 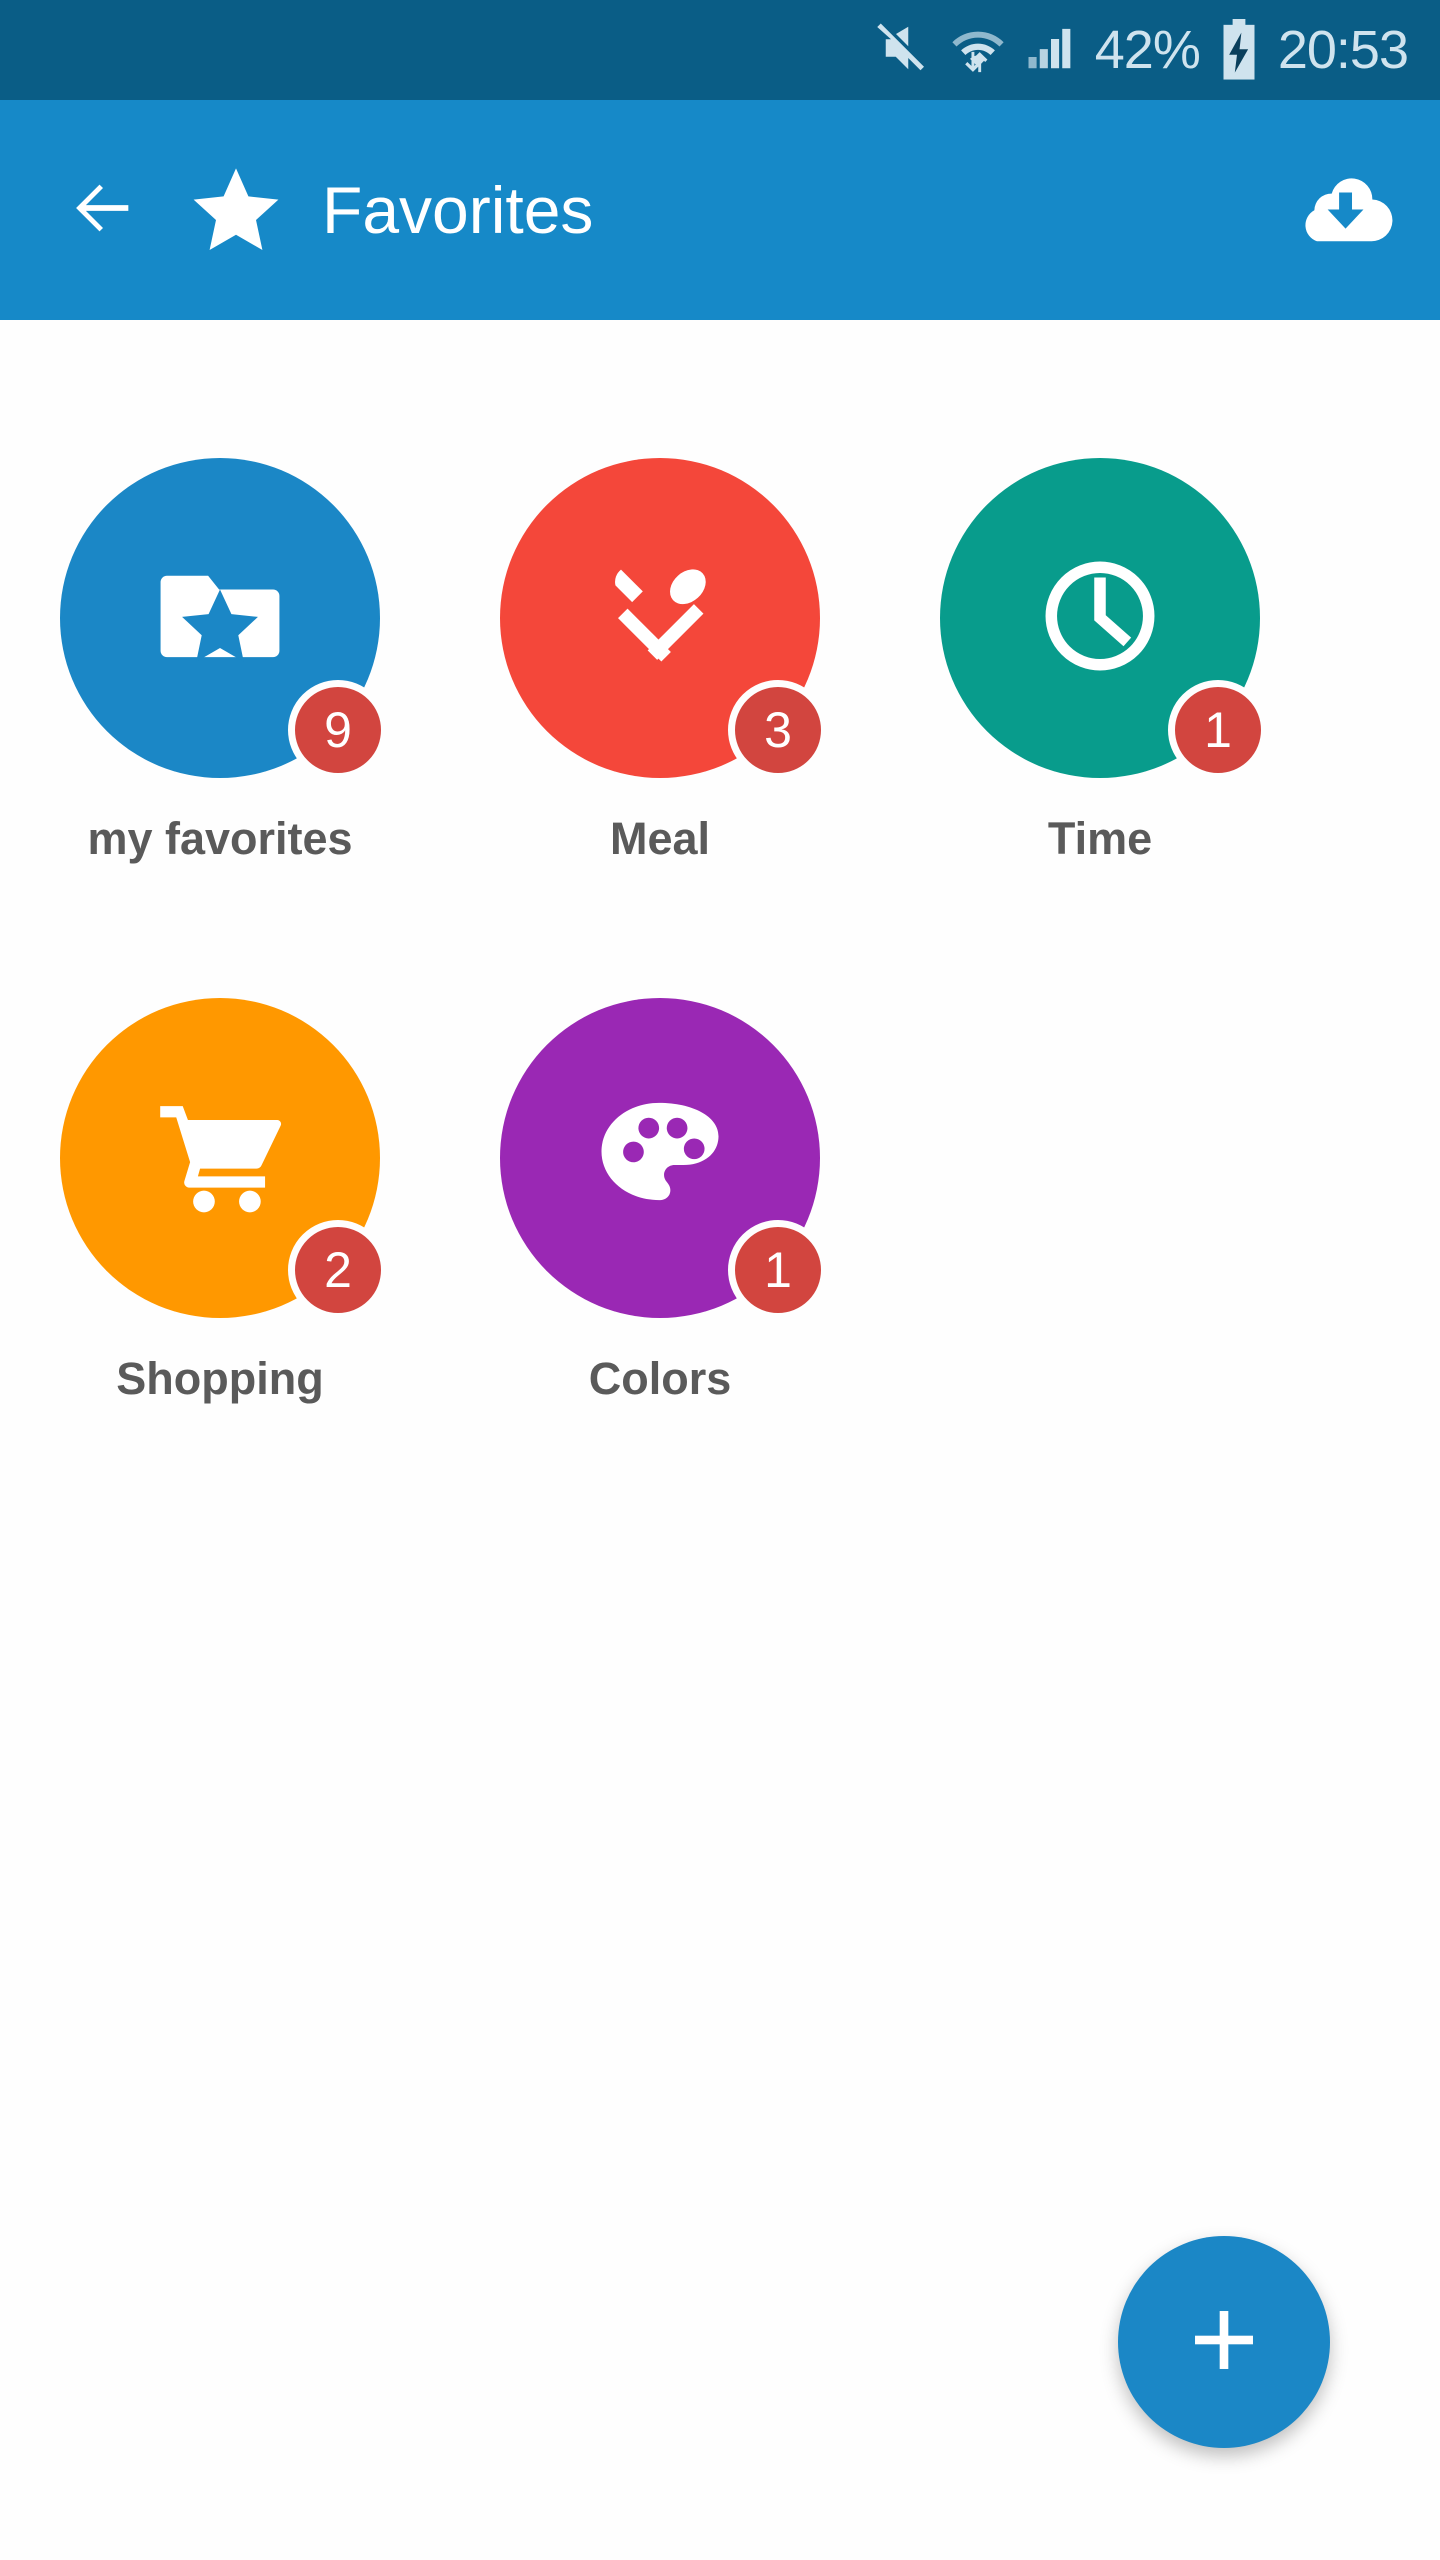 What do you see at coordinates (1343, 50) in the screenshot?
I see `clock-time: 20:53` at bounding box center [1343, 50].